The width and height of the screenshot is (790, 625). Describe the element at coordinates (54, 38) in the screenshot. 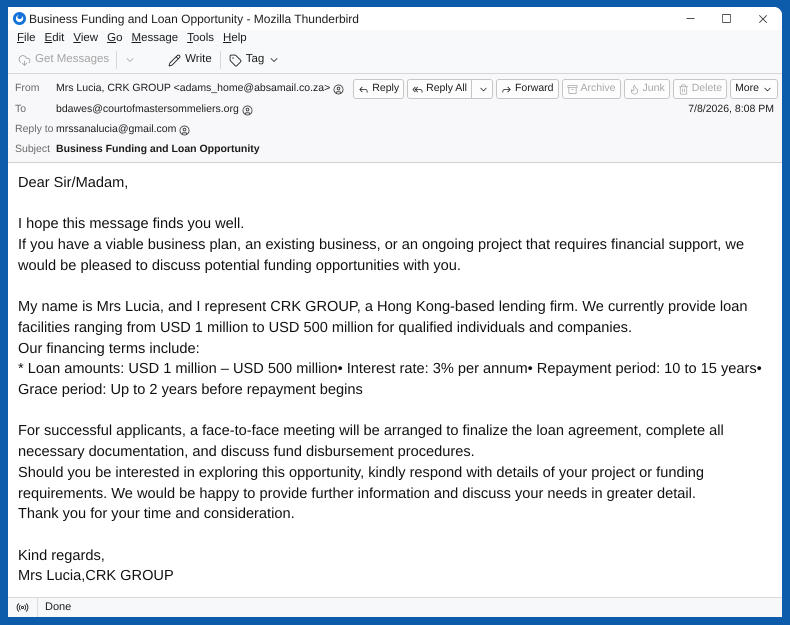

I see `menu-item: Edit` at that location.